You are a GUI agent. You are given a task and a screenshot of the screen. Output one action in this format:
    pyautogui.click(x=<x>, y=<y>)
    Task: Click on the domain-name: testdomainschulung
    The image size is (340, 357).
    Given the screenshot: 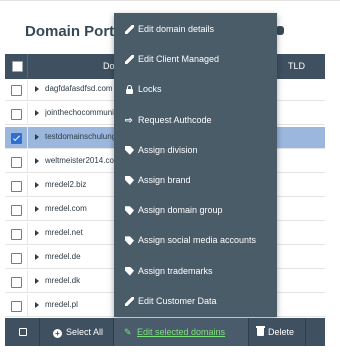 What is the action you would take?
    pyautogui.click(x=81, y=136)
    